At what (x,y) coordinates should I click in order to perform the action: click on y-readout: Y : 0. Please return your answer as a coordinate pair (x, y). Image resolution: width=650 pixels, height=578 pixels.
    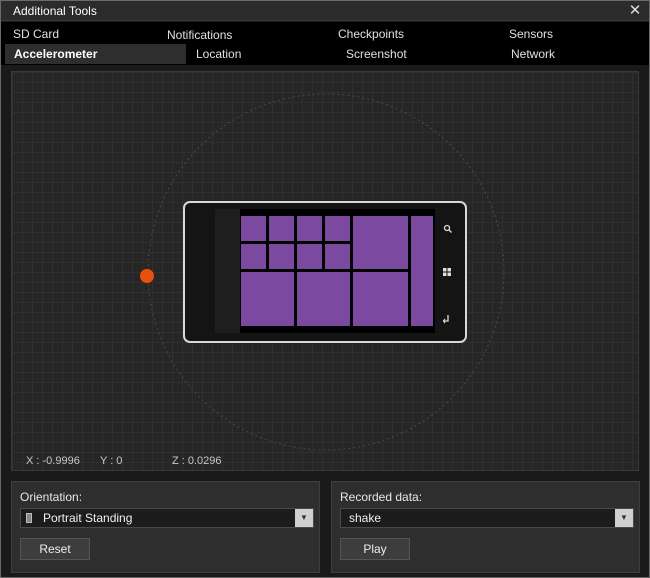
    Looking at the image, I should click on (111, 461).